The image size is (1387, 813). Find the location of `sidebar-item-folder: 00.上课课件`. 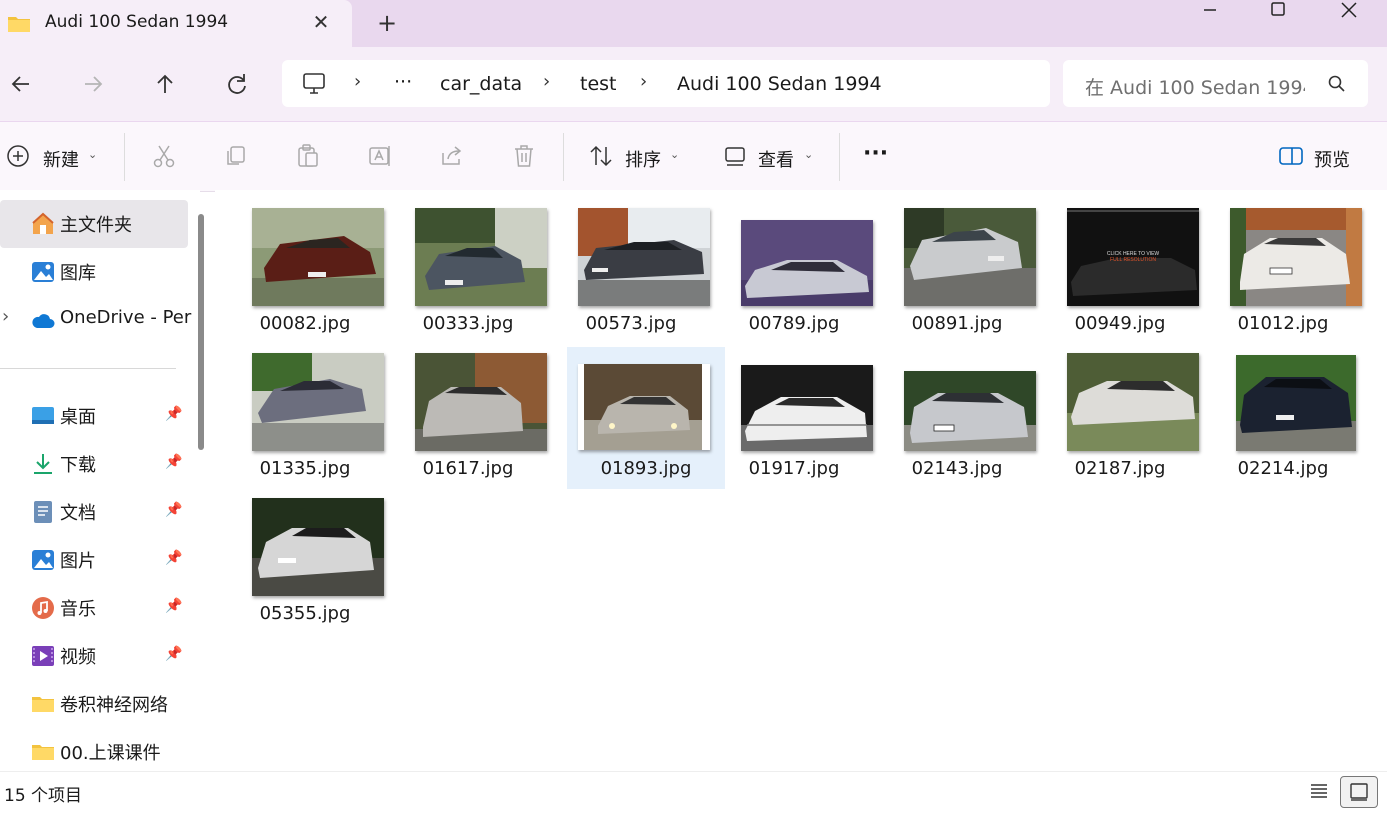

sidebar-item-folder: 00.上课课件 is located at coordinates (94, 752).